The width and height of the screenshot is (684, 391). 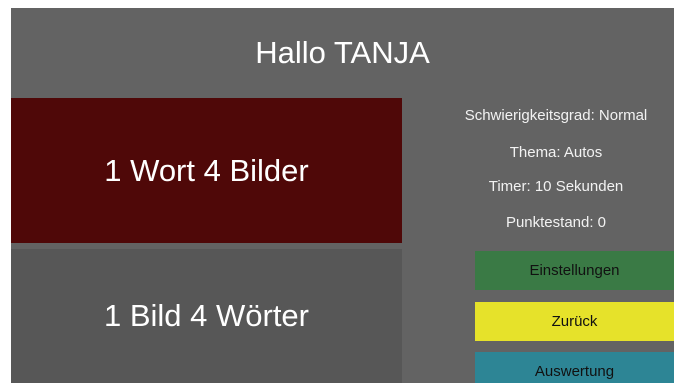 I want to click on score-label: Punktestand: 0, so click(x=556, y=222).